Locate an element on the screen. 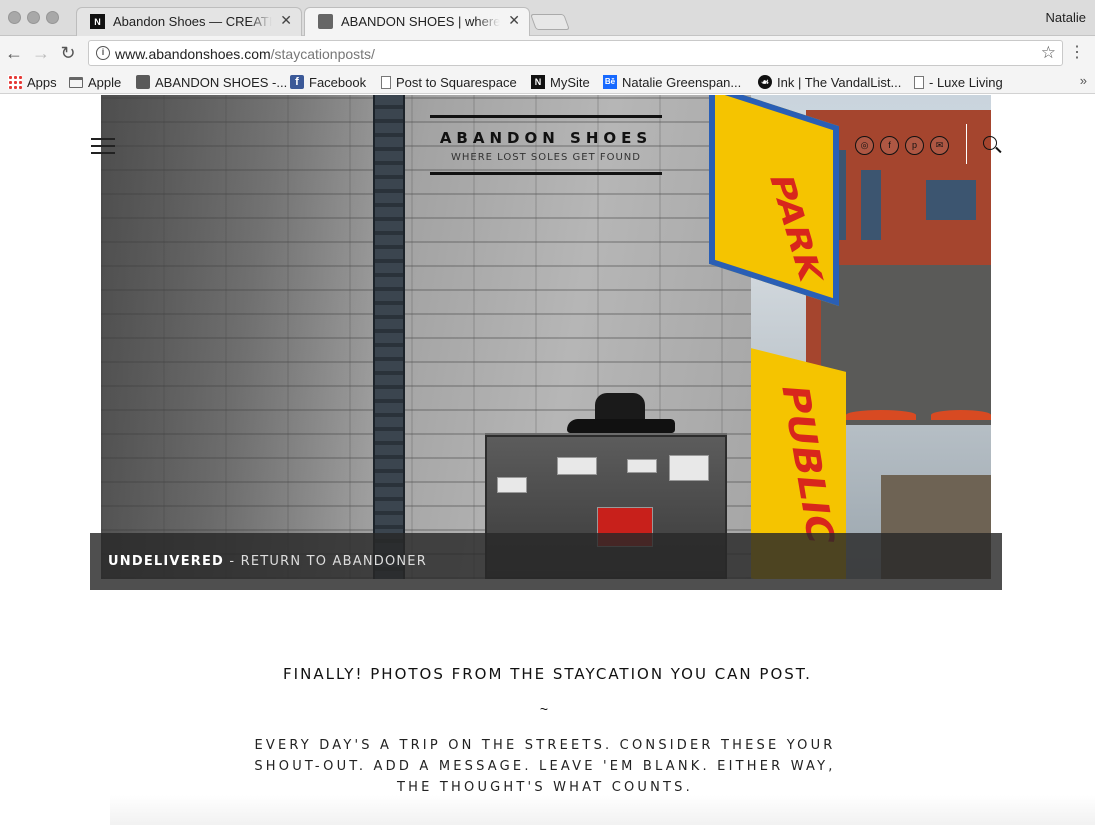 The height and width of the screenshot is (825, 1095). bookmark-apple: Apple is located at coordinates (95, 82).